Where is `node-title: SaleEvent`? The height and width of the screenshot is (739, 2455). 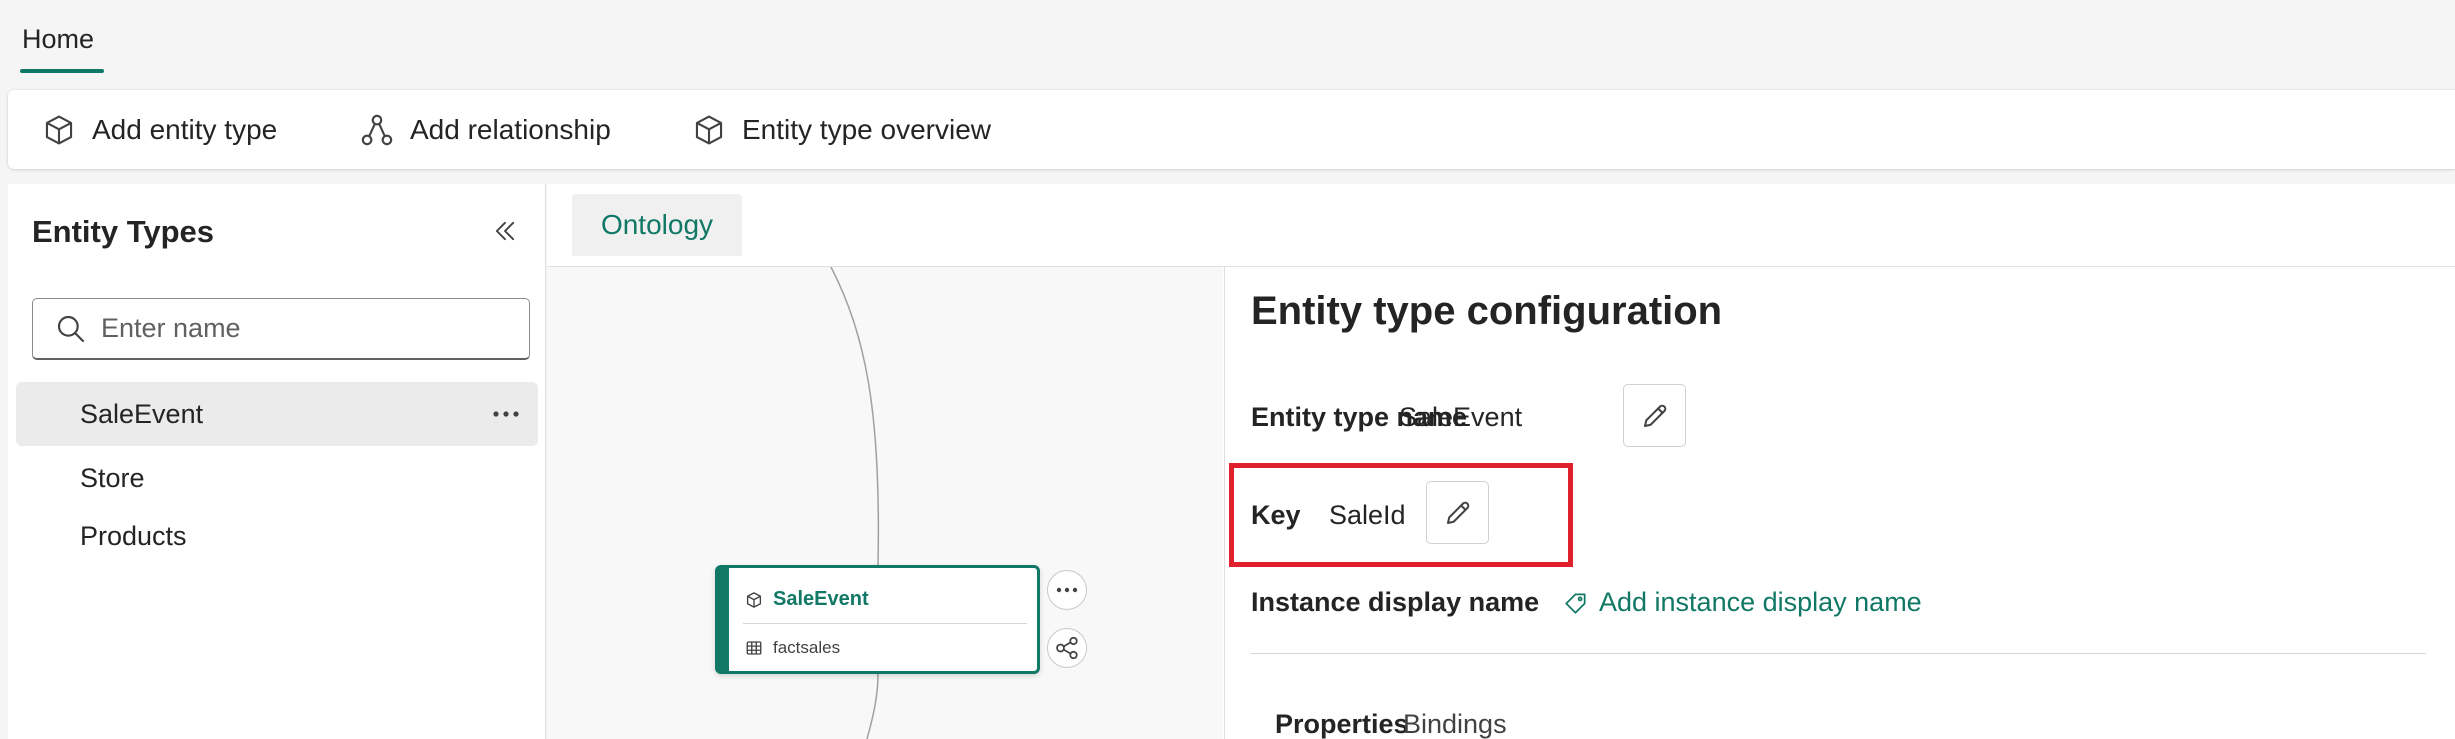 node-title: SaleEvent is located at coordinates (807, 599).